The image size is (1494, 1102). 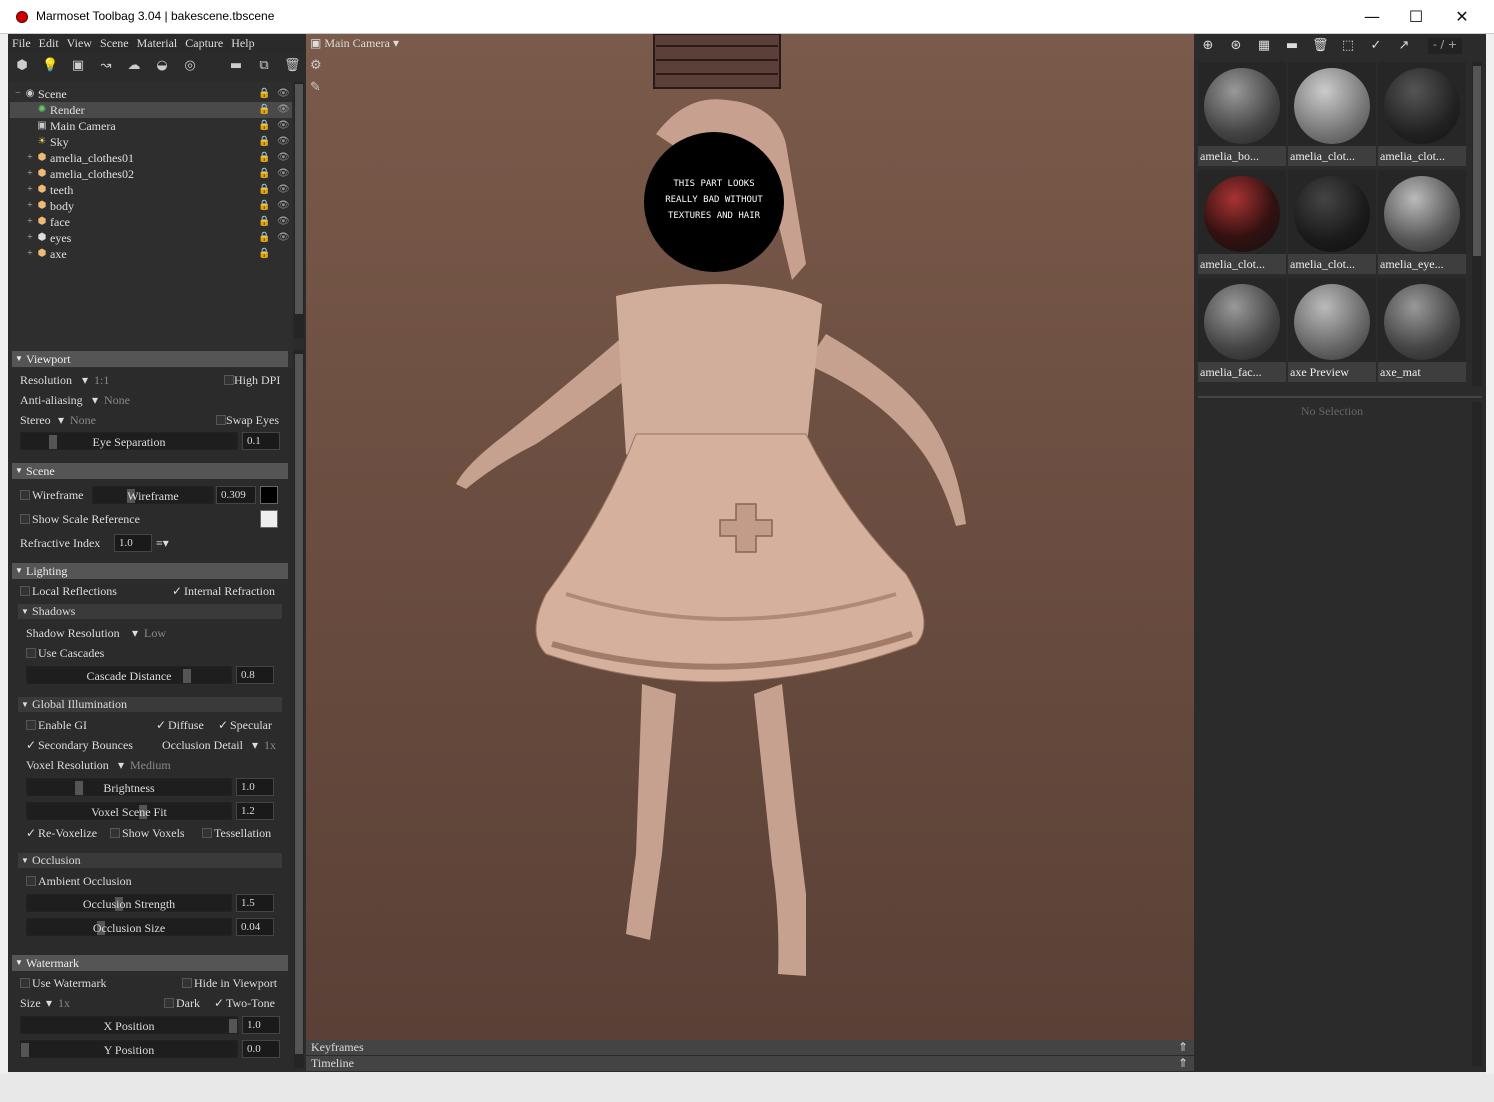 I want to click on expand-up-icon: ⇑, so click(x=1183, y=1063).